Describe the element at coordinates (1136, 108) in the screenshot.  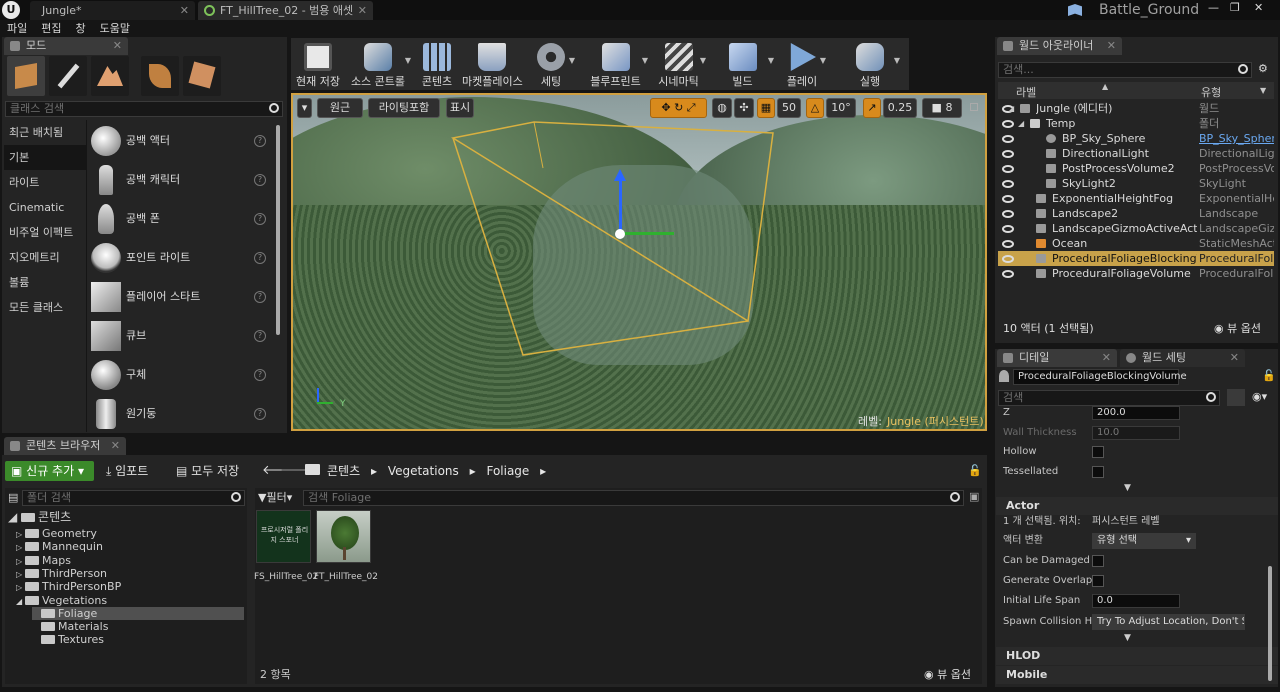
I see `outliner-row: ◢ Jungle (에디터) 월드` at that location.